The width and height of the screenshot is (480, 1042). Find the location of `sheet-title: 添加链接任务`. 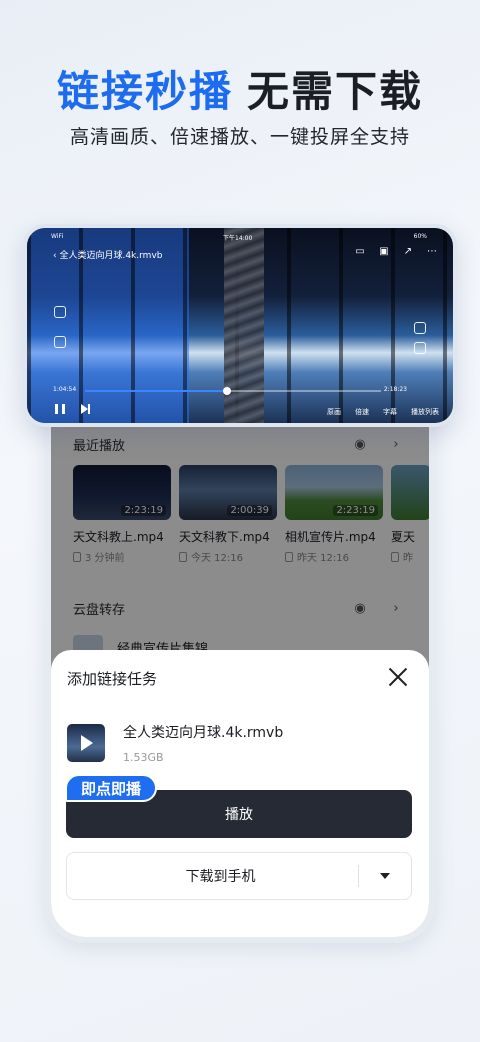

sheet-title: 添加链接任务 is located at coordinates (112, 679).